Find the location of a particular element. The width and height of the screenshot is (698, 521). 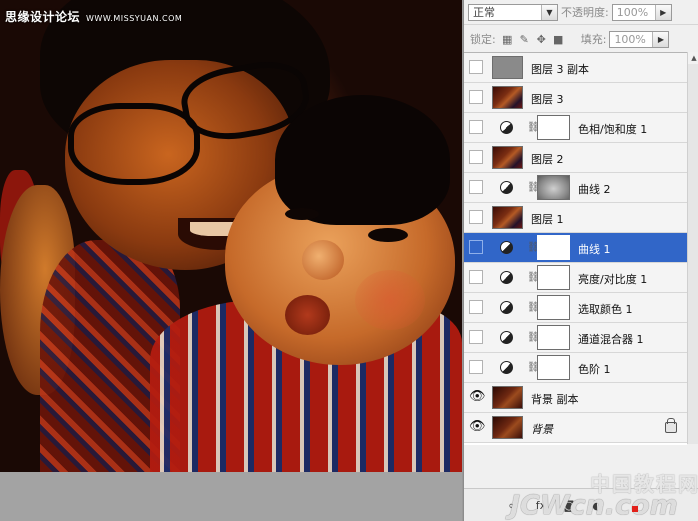

fill-value: 100% is located at coordinates (630, 39).